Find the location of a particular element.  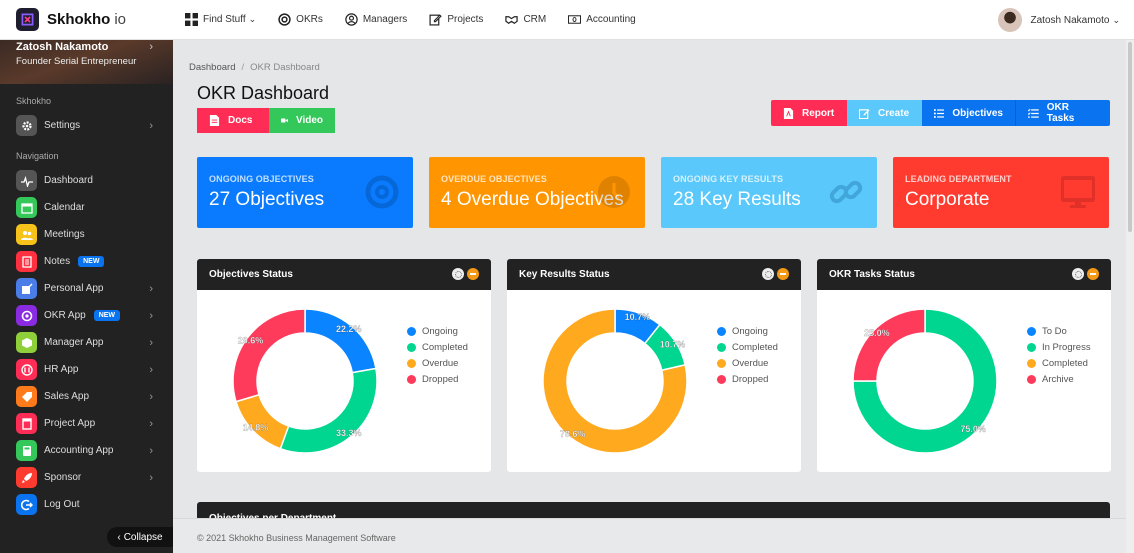

slice-dropped is located at coordinates (269, 355).